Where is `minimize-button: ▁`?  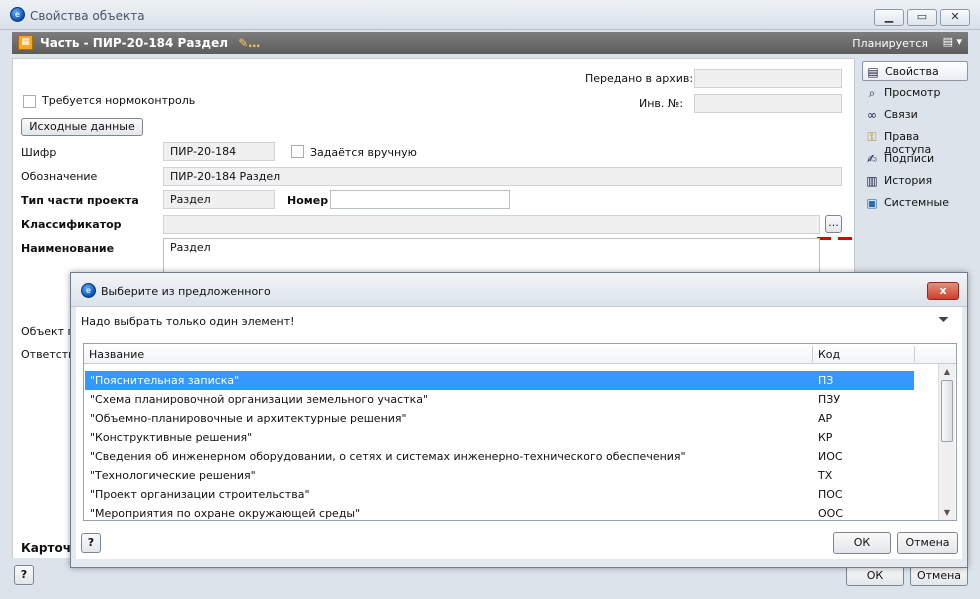 minimize-button: ▁ is located at coordinates (889, 17).